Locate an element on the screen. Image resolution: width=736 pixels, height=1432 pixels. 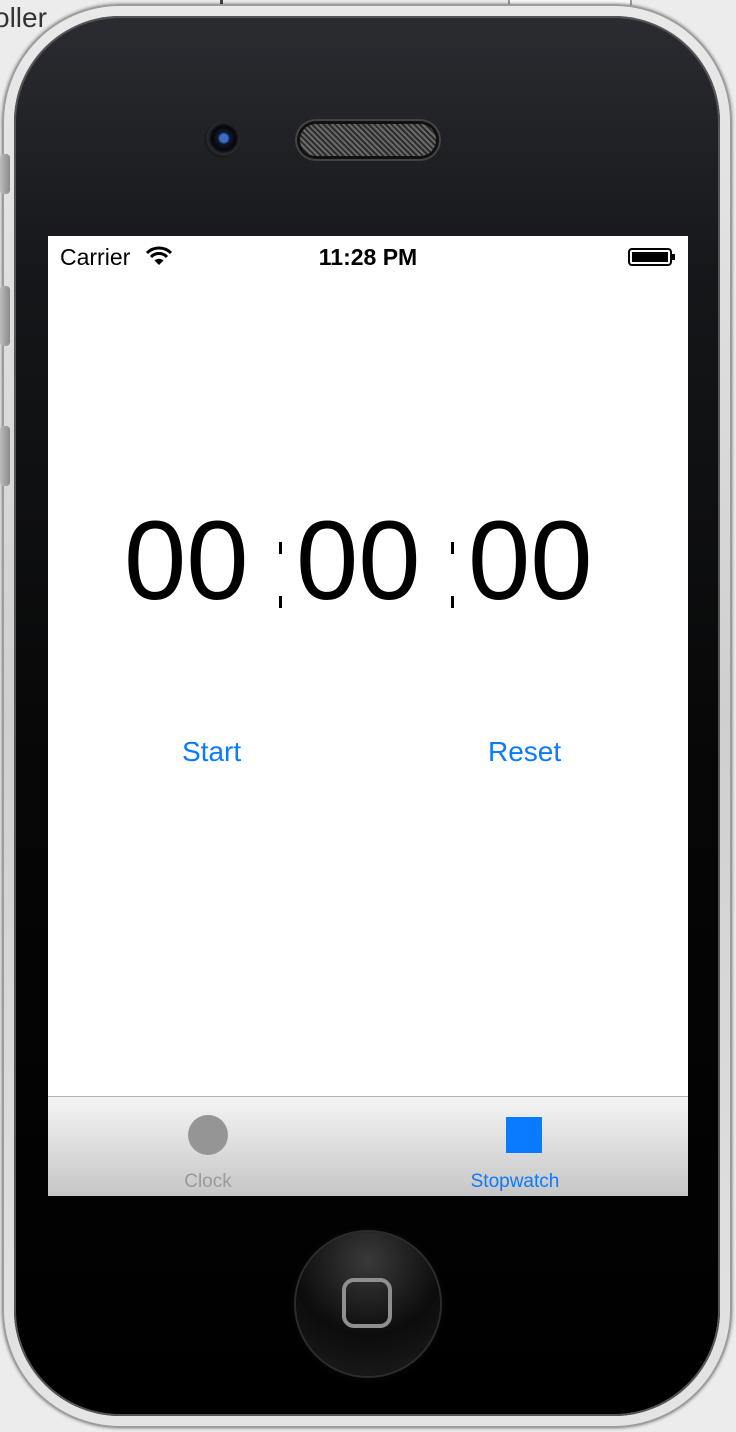
start-button: Start is located at coordinates (211, 752).